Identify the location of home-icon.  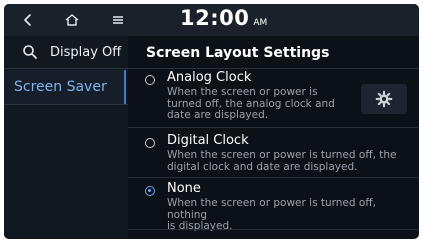
(72, 20).